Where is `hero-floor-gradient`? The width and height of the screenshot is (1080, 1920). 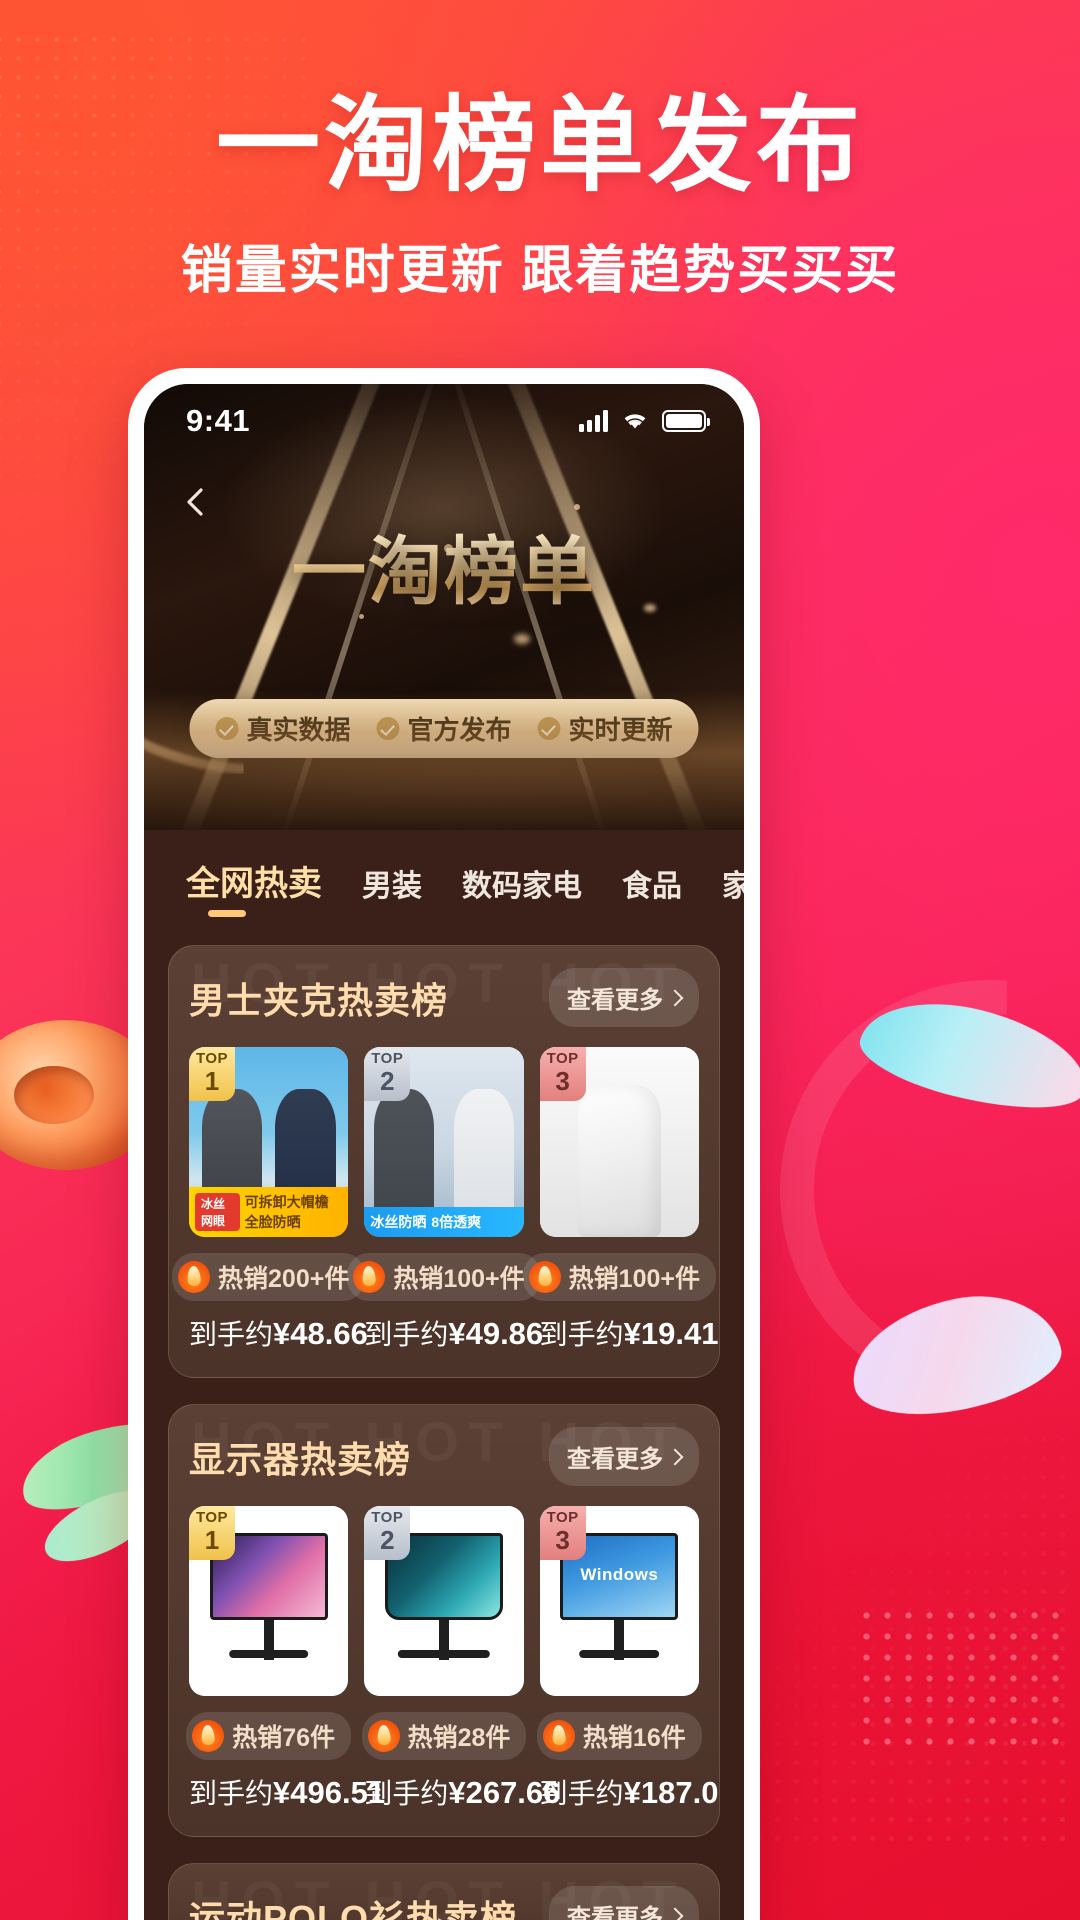 hero-floor-gradient is located at coordinates (444, 760).